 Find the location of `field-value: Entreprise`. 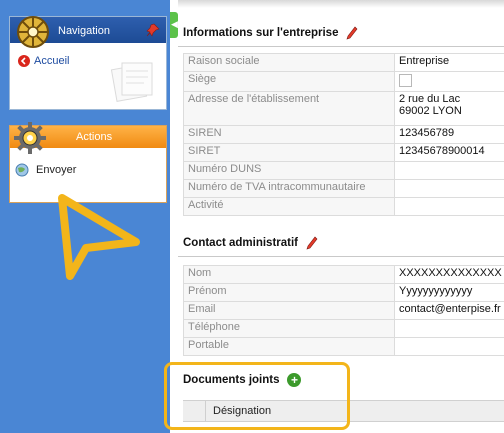

field-value: Entreprise is located at coordinates (449, 62).